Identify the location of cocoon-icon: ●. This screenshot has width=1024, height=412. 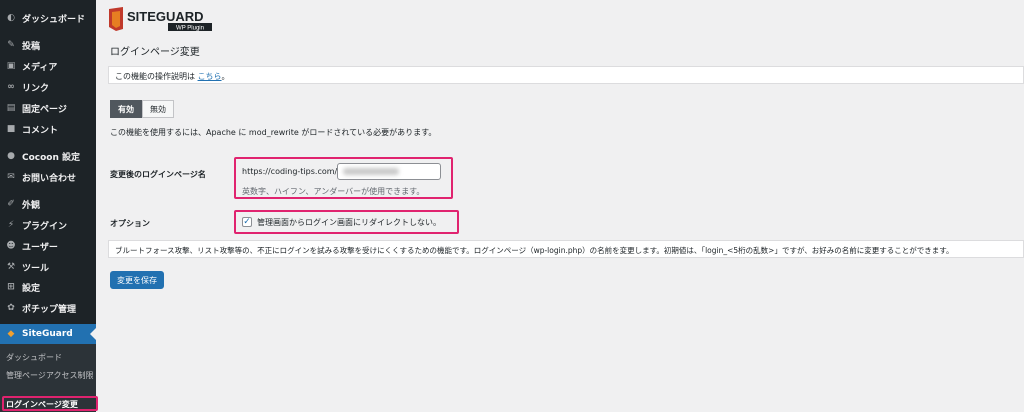
(11, 156).